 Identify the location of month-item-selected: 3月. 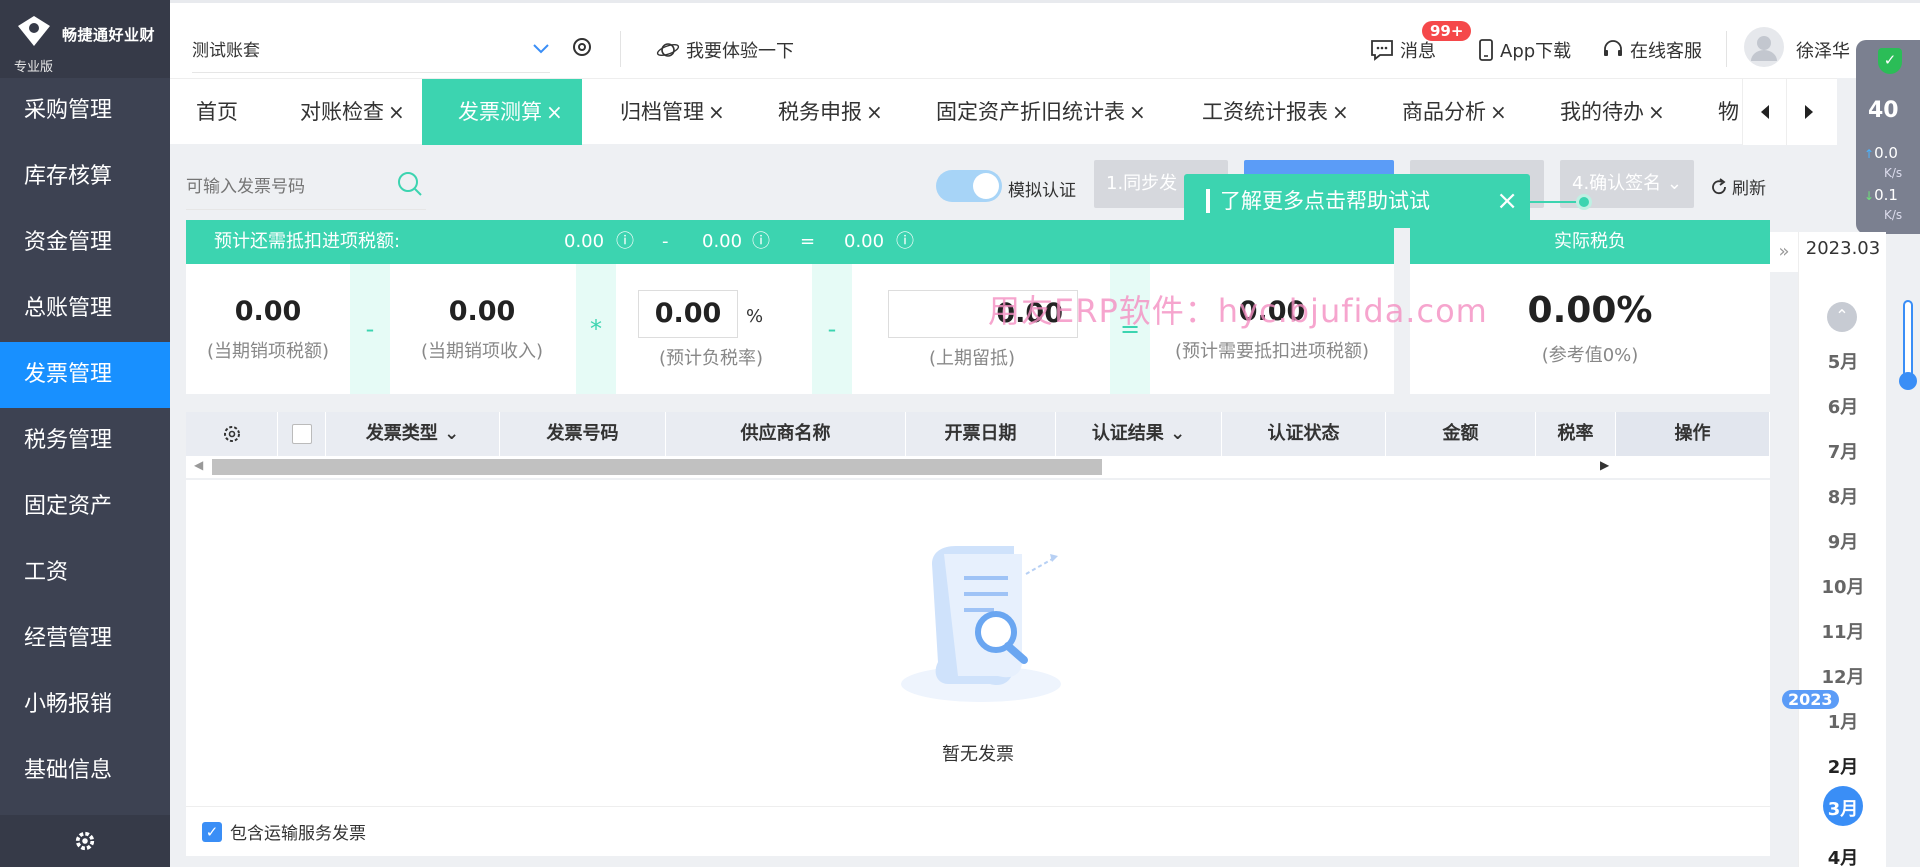
(1843, 808).